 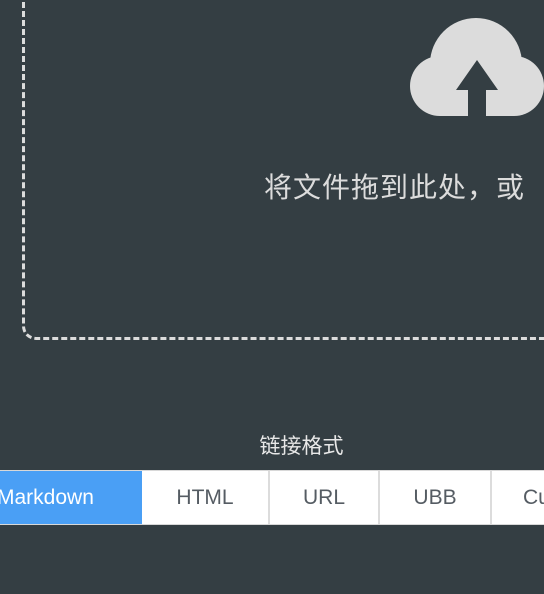 What do you see at coordinates (301, 446) in the screenshot?
I see `link-format-label: 链接格式` at bounding box center [301, 446].